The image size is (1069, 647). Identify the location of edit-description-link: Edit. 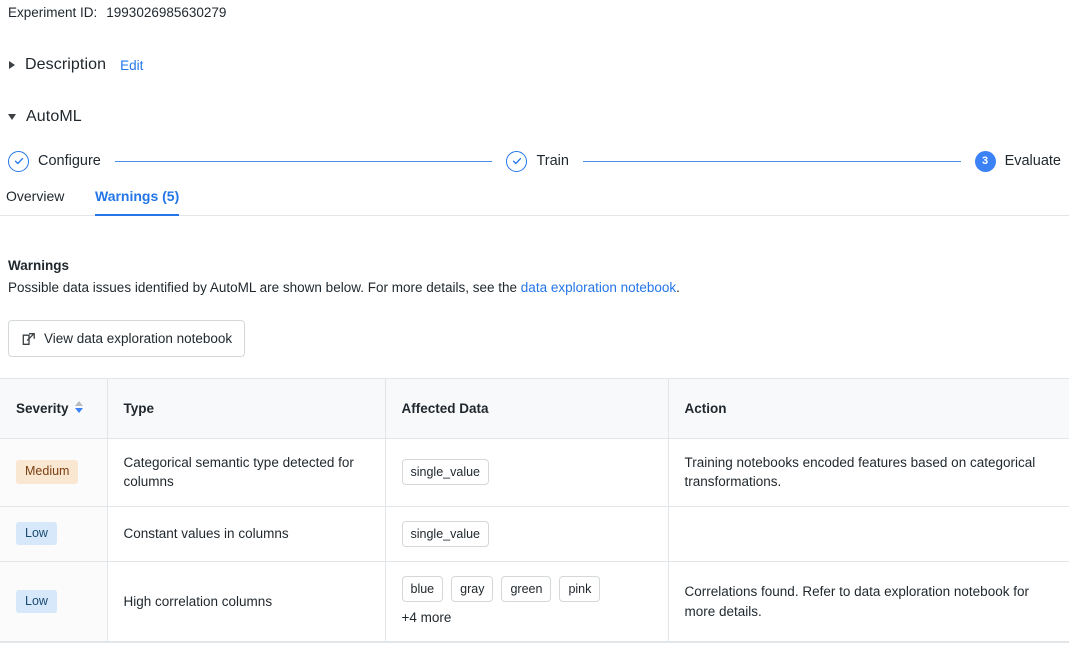
(131, 65).